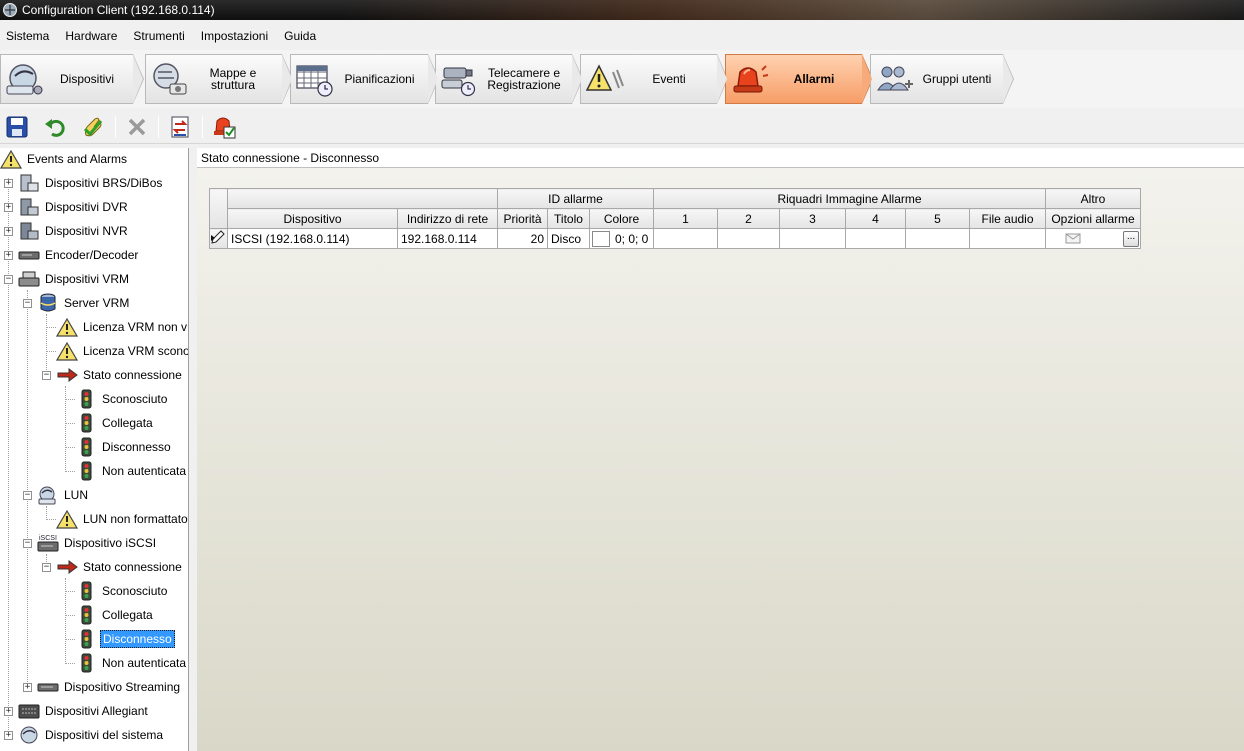  I want to click on col-colore: Colore, so click(621, 218).